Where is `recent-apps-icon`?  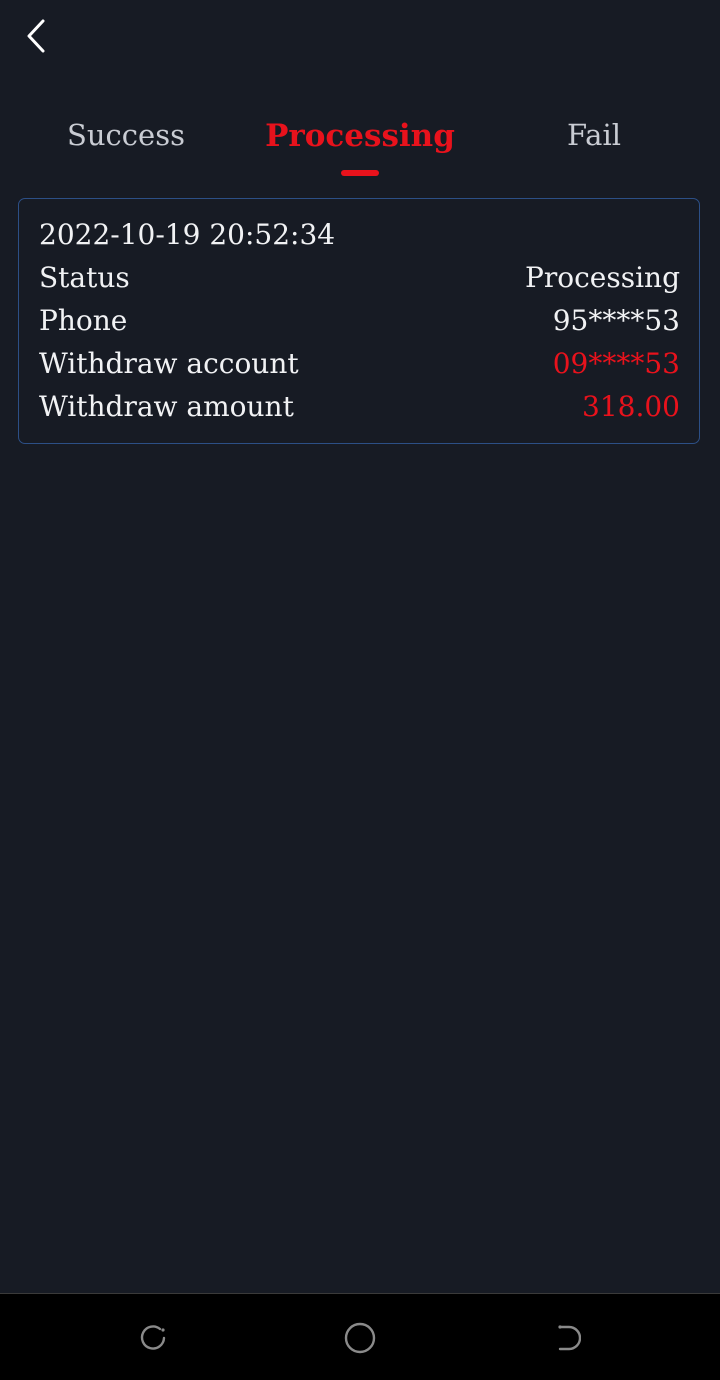 recent-apps-icon is located at coordinates (153, 1337).